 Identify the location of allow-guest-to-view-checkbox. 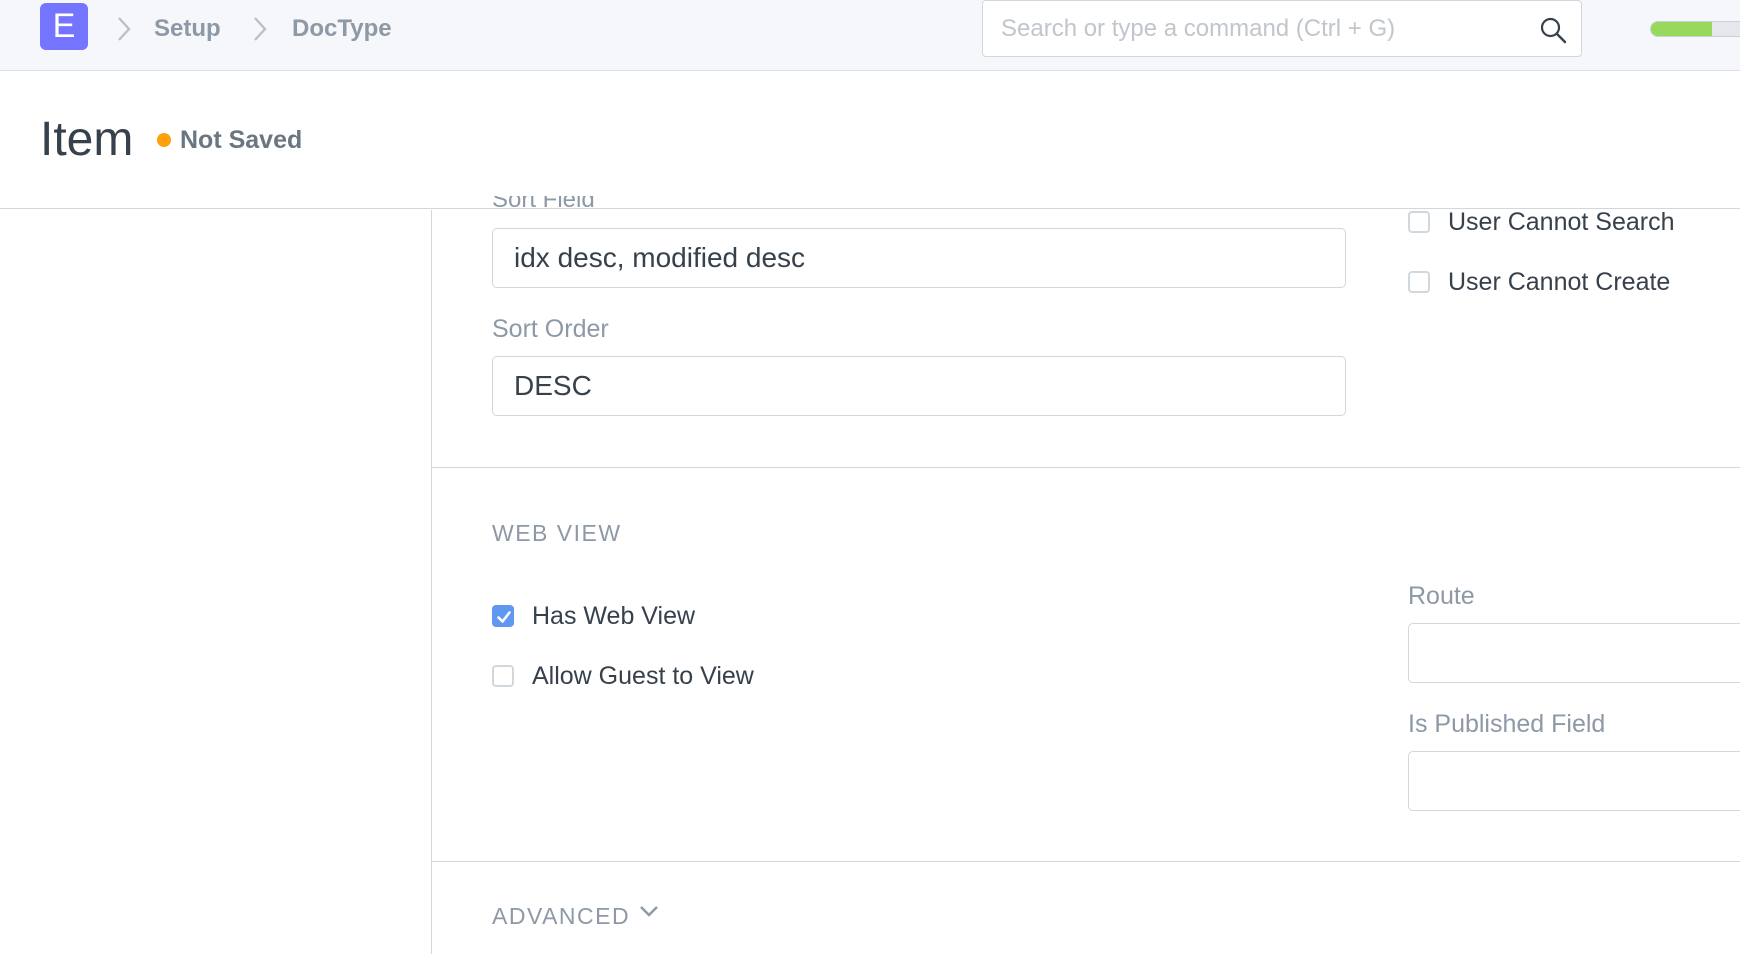
(503, 676).